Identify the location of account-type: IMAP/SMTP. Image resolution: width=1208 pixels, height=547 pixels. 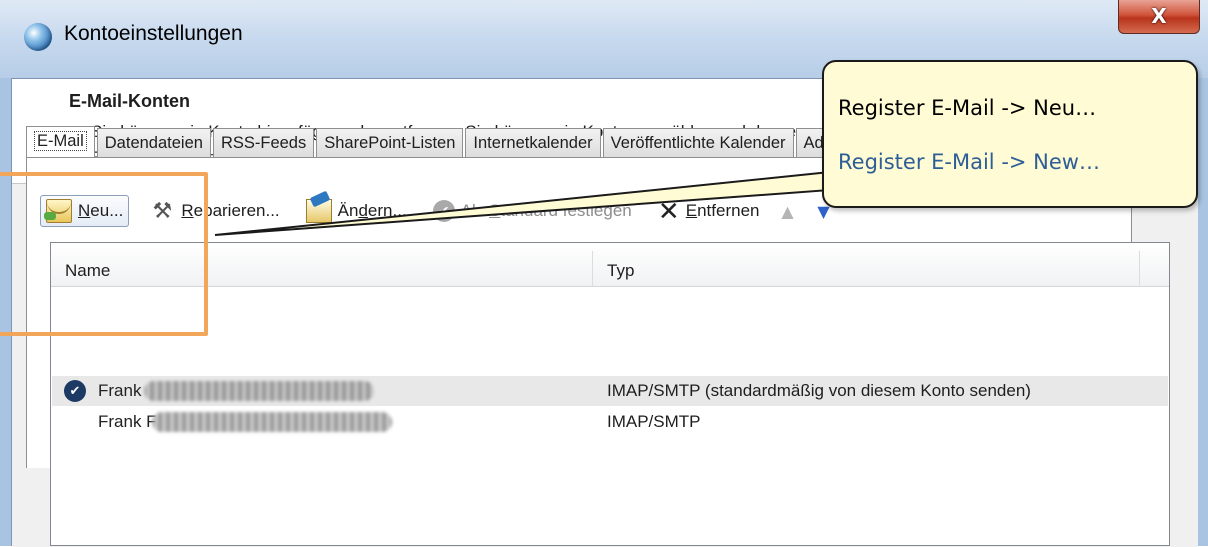
(654, 421).